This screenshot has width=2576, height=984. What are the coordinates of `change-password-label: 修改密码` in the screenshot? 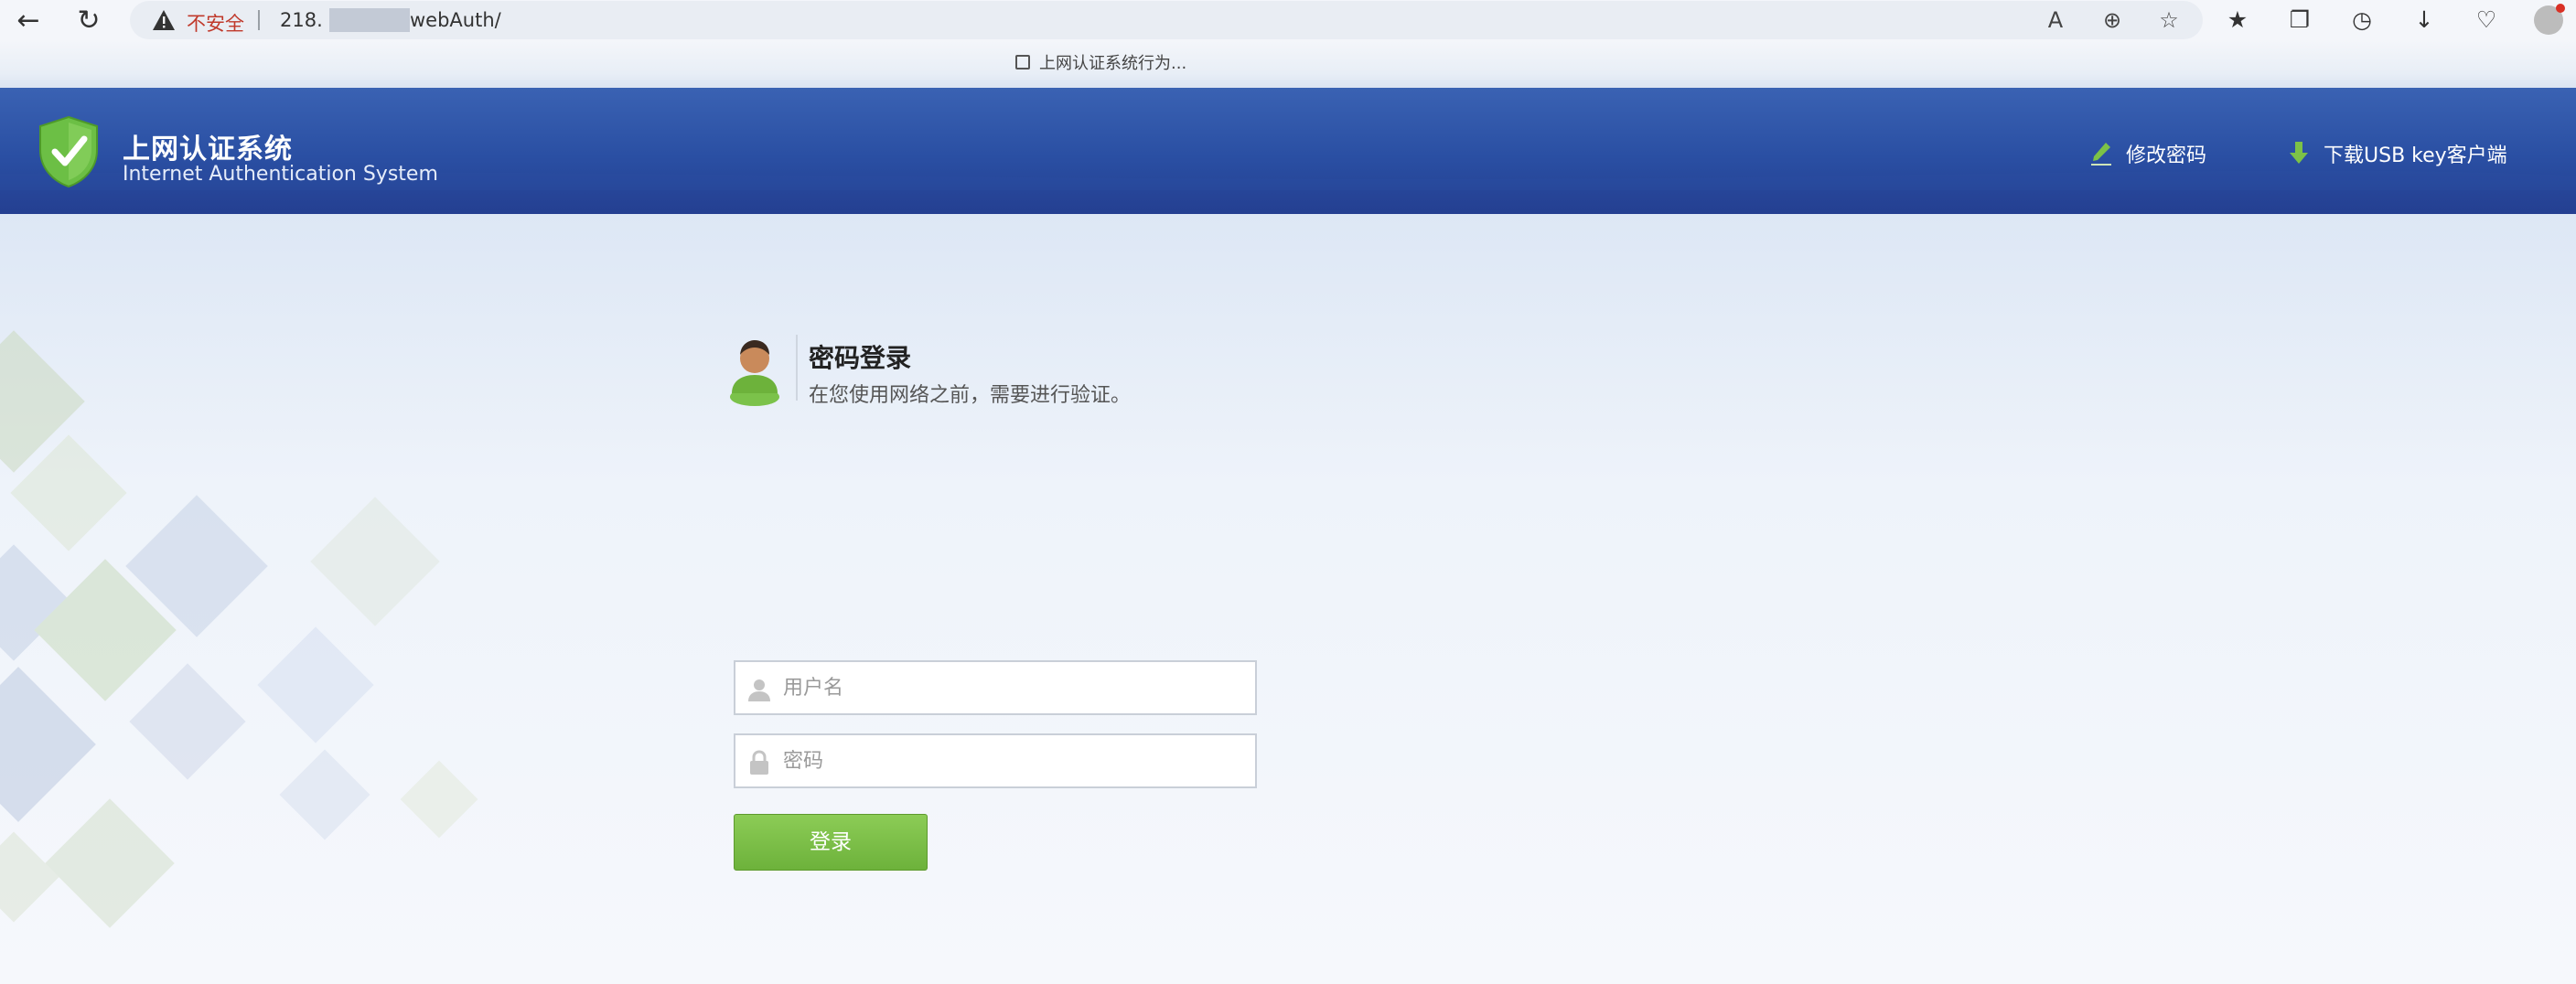 It's located at (2166, 155).